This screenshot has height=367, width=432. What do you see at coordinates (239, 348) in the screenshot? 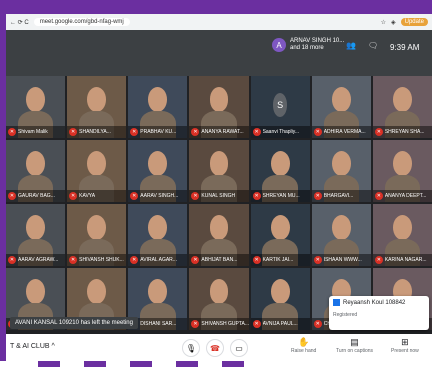
I see `camera-icon: ▭` at bounding box center [239, 348].